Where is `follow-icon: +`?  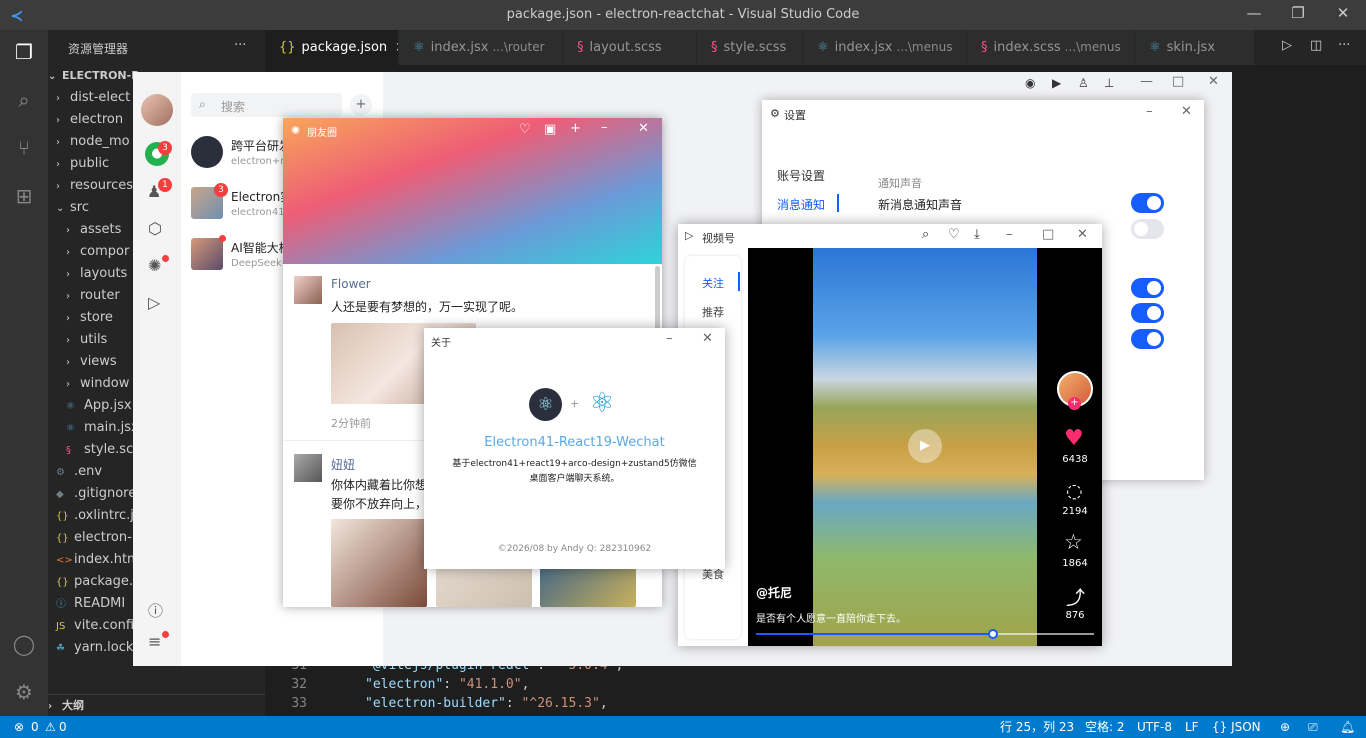
follow-icon: + is located at coordinates (1074, 403).